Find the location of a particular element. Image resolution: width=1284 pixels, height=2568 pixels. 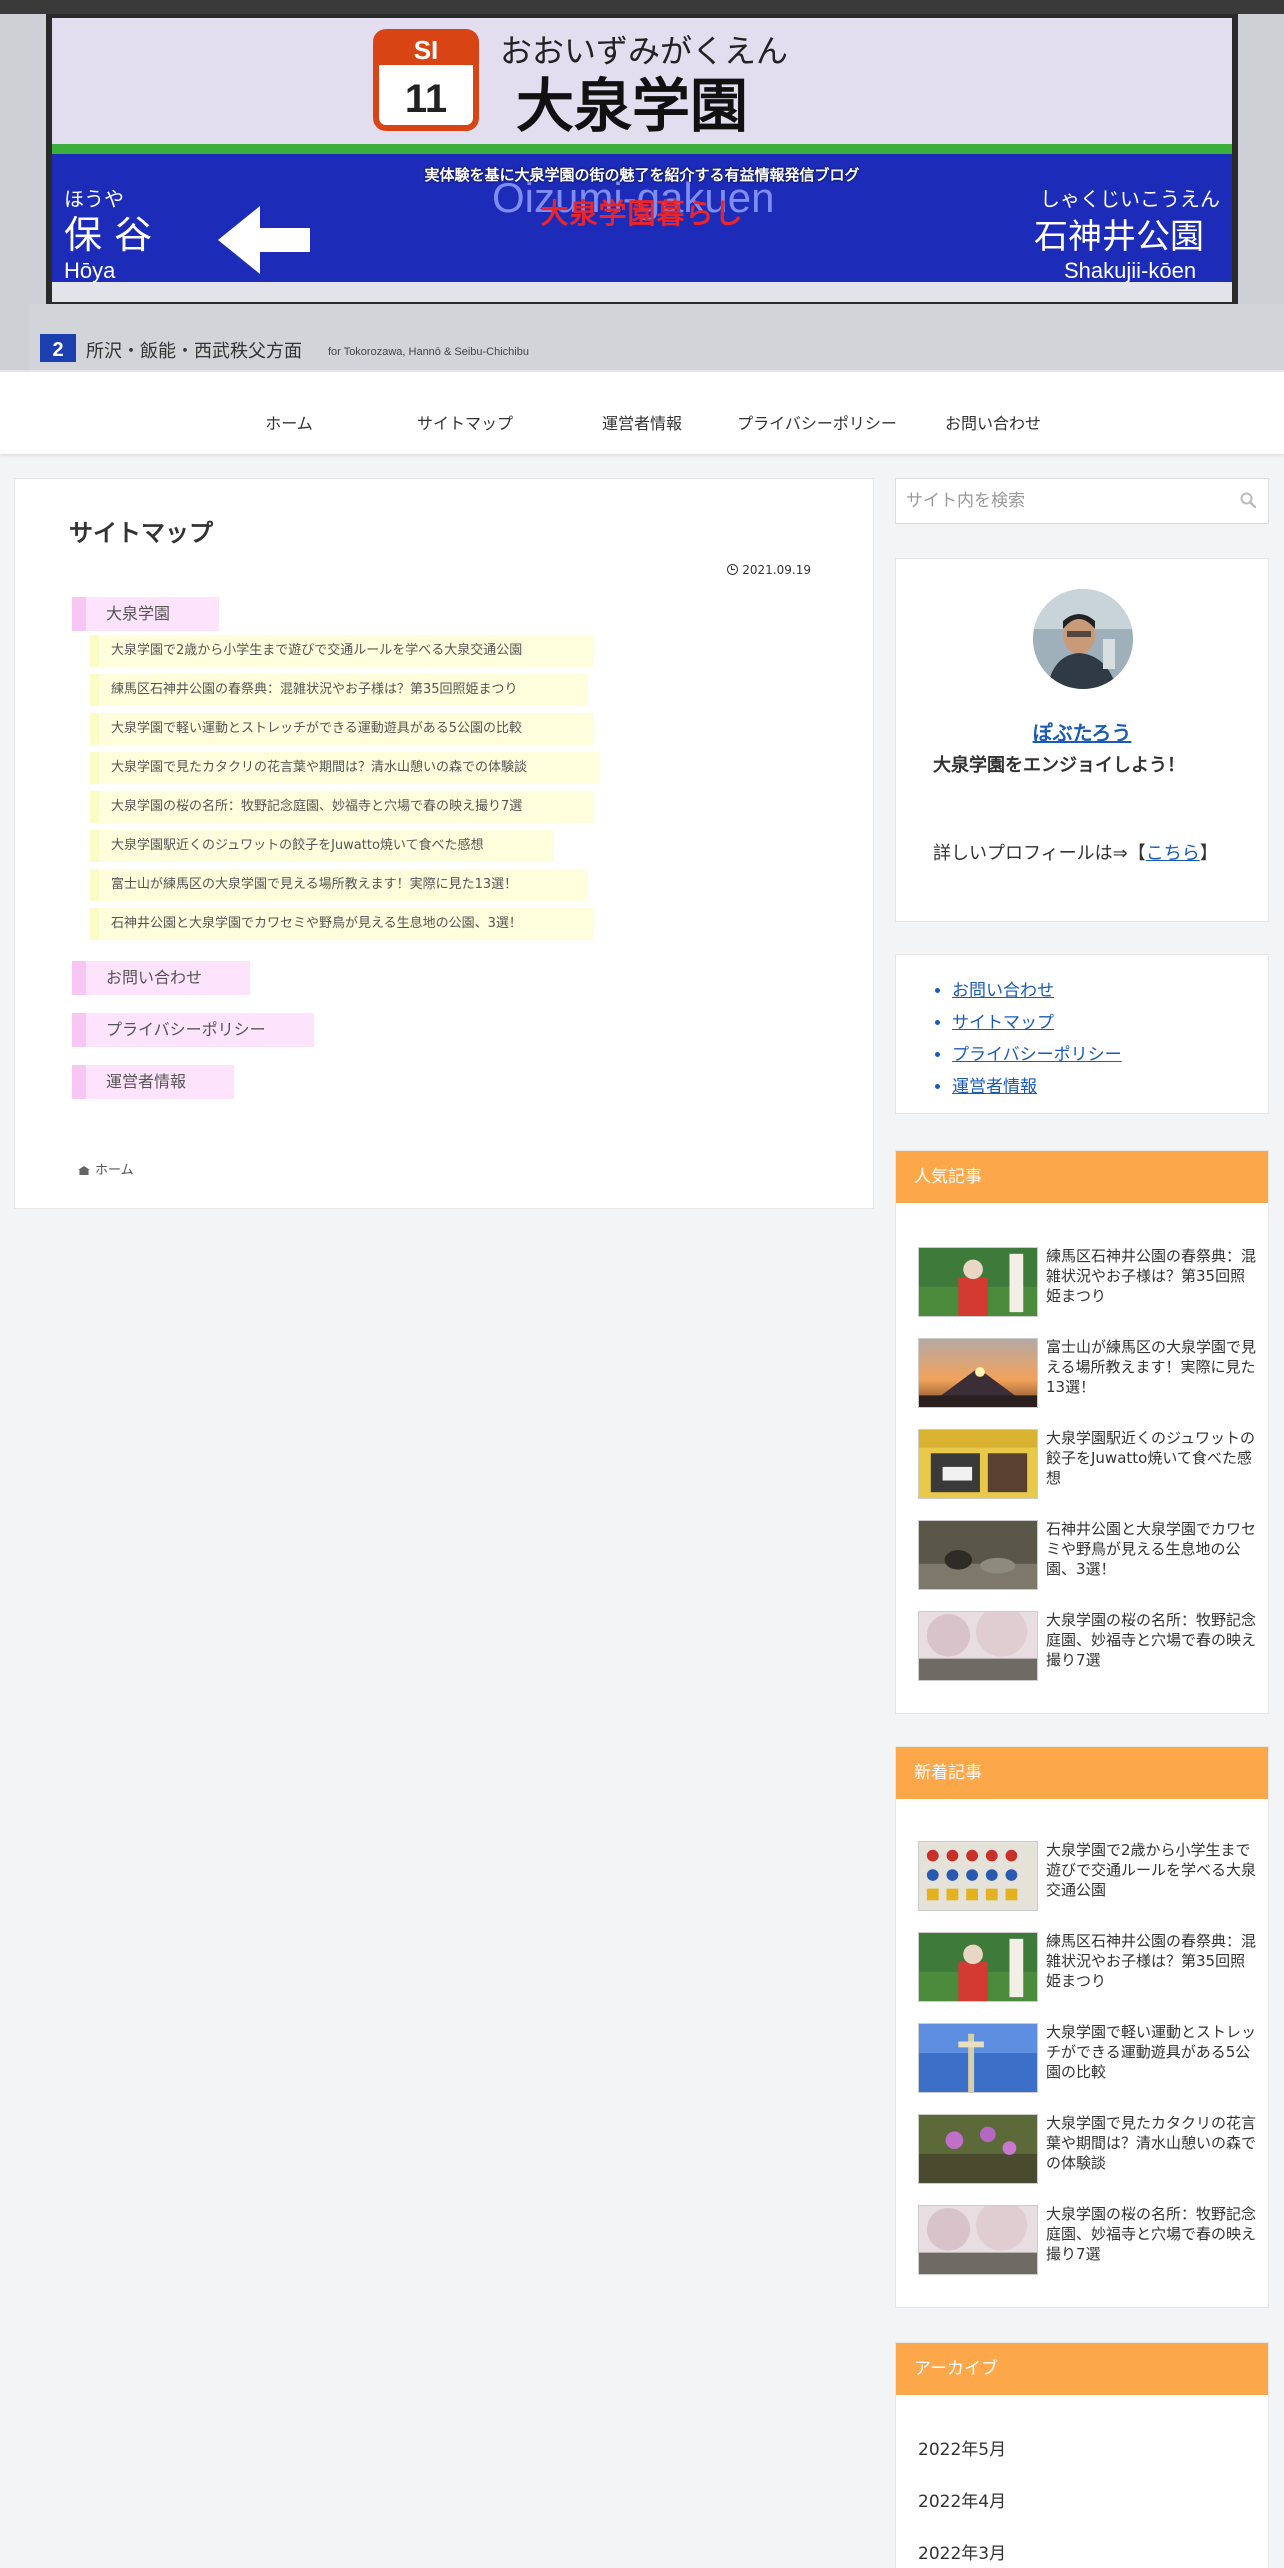

profile-message: 大泉学園をエンジョイしよう！ is located at coordinates (1059, 765).